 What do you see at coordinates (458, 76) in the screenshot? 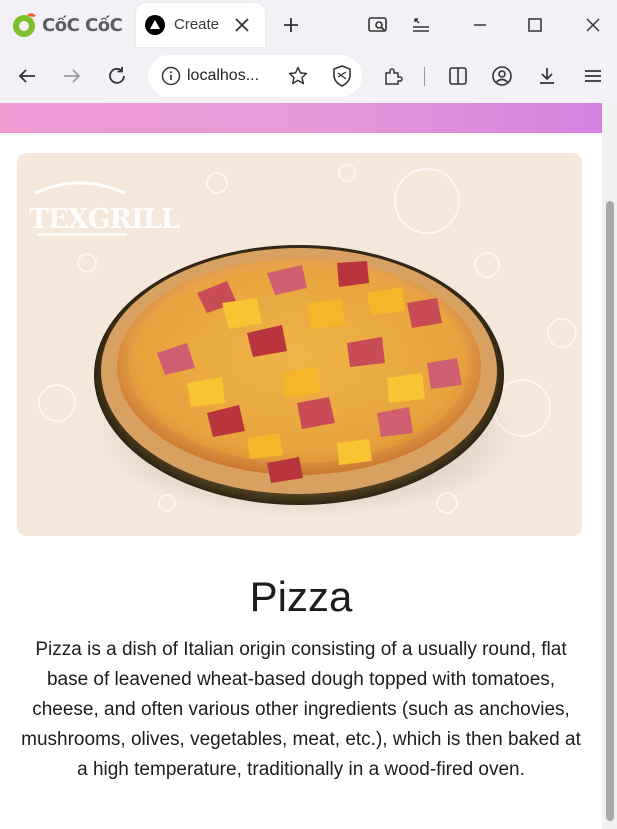
I see `split-view-icon` at bounding box center [458, 76].